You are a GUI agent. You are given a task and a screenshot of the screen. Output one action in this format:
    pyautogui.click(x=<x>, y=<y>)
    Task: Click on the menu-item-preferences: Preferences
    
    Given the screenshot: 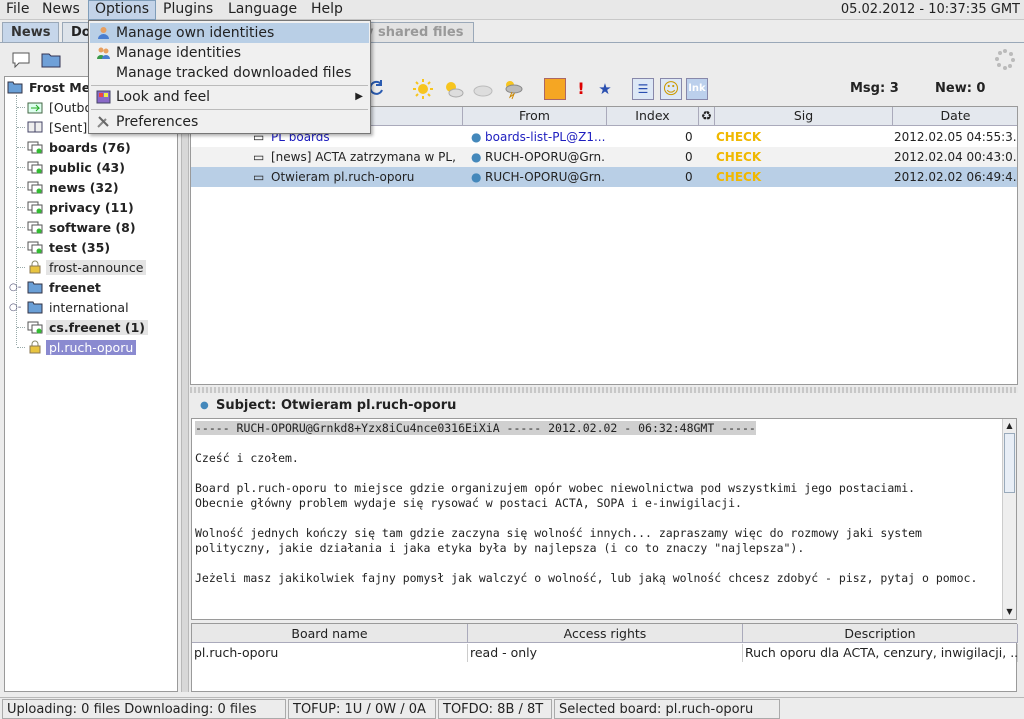 What is the action you would take?
    pyautogui.click(x=229, y=122)
    